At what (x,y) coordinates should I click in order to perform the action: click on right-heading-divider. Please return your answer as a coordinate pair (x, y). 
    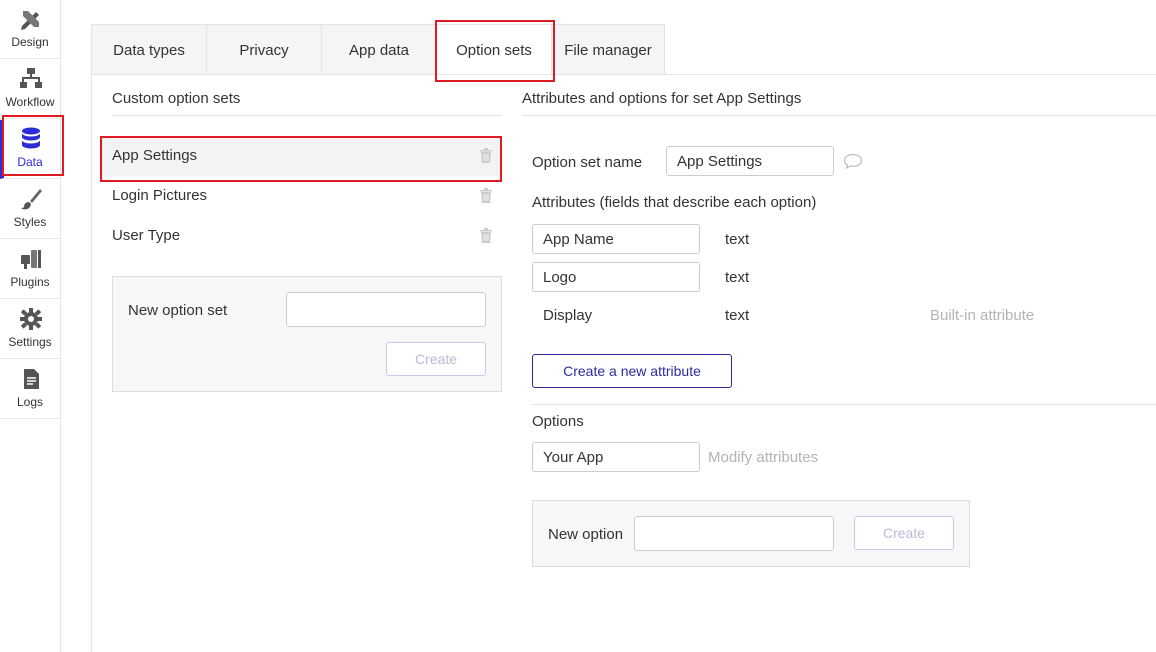
    Looking at the image, I should click on (839, 115).